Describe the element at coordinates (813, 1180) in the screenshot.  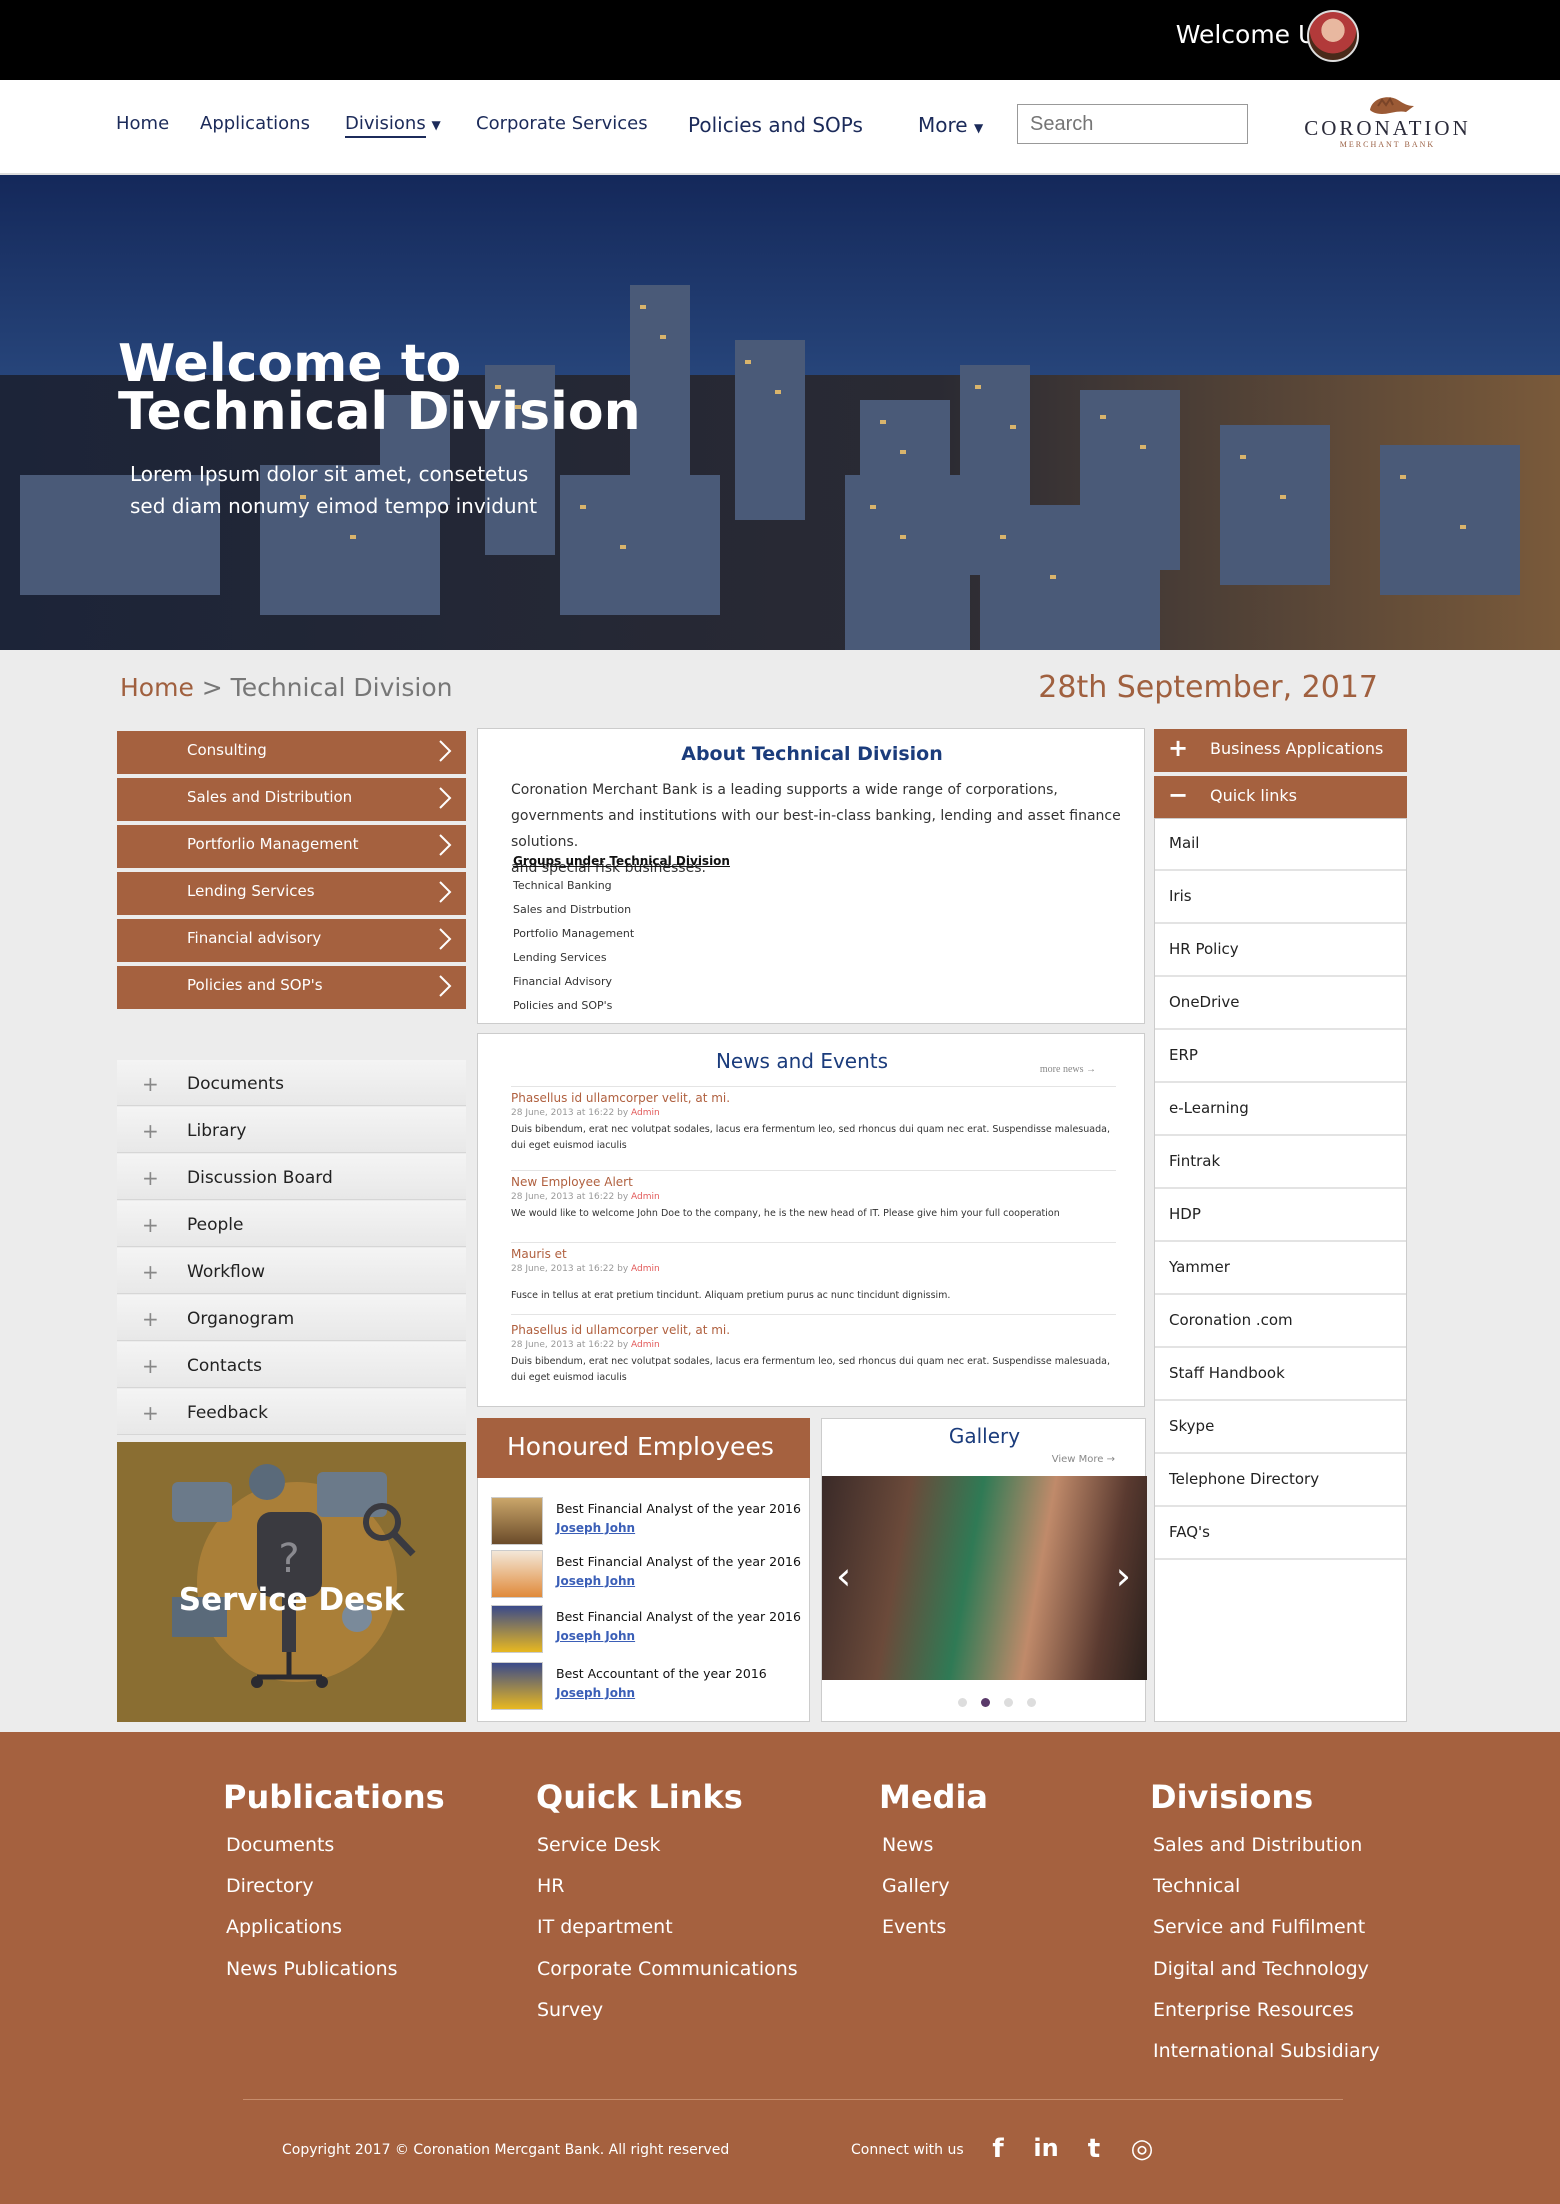
I see `news-headline: New Employee Alert` at that location.